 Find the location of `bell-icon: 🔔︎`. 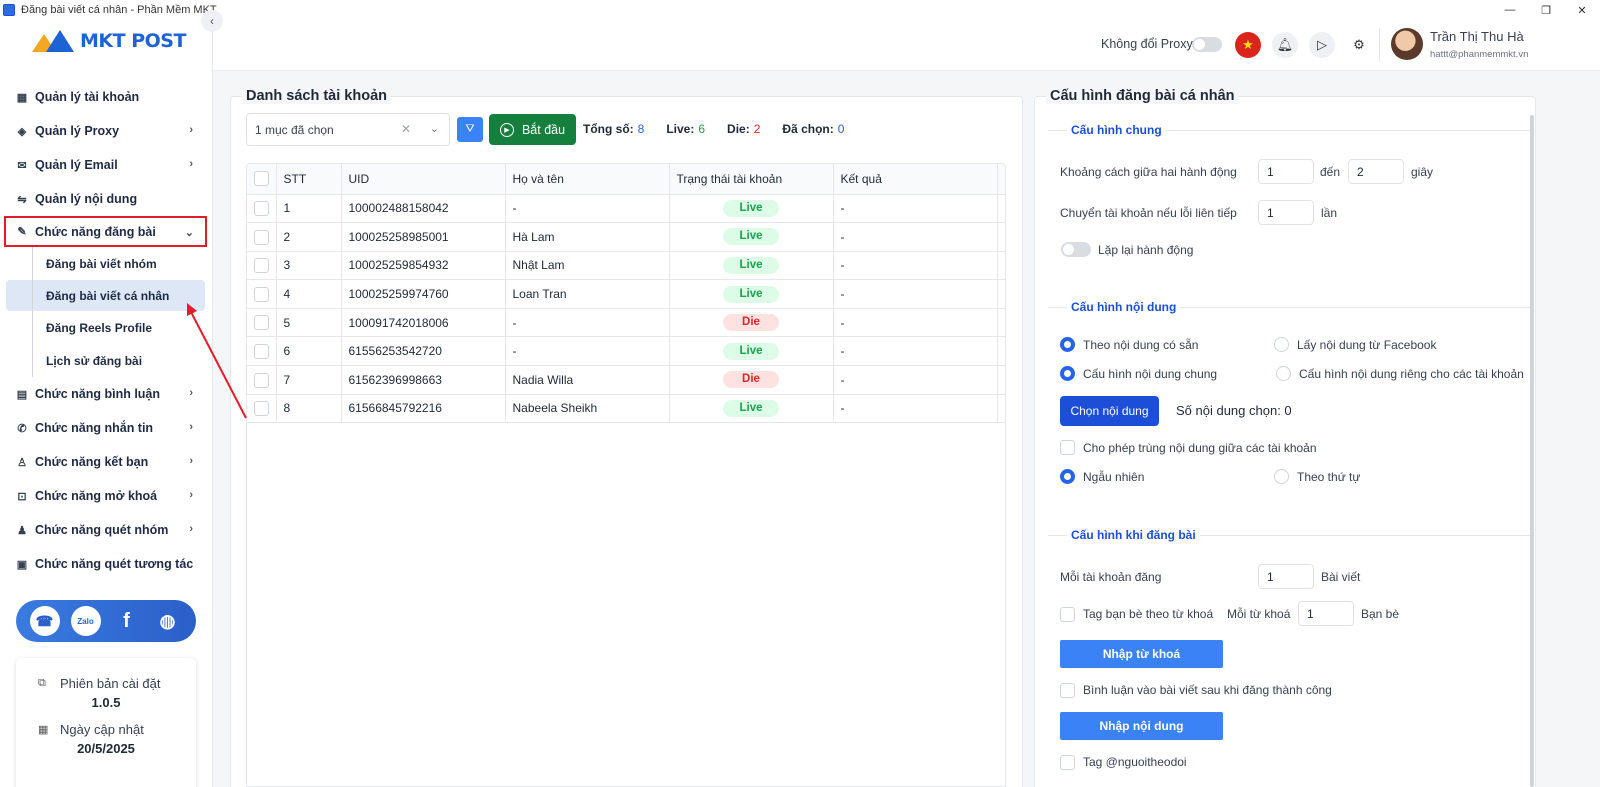

bell-icon: 🔔︎ is located at coordinates (1285, 45).